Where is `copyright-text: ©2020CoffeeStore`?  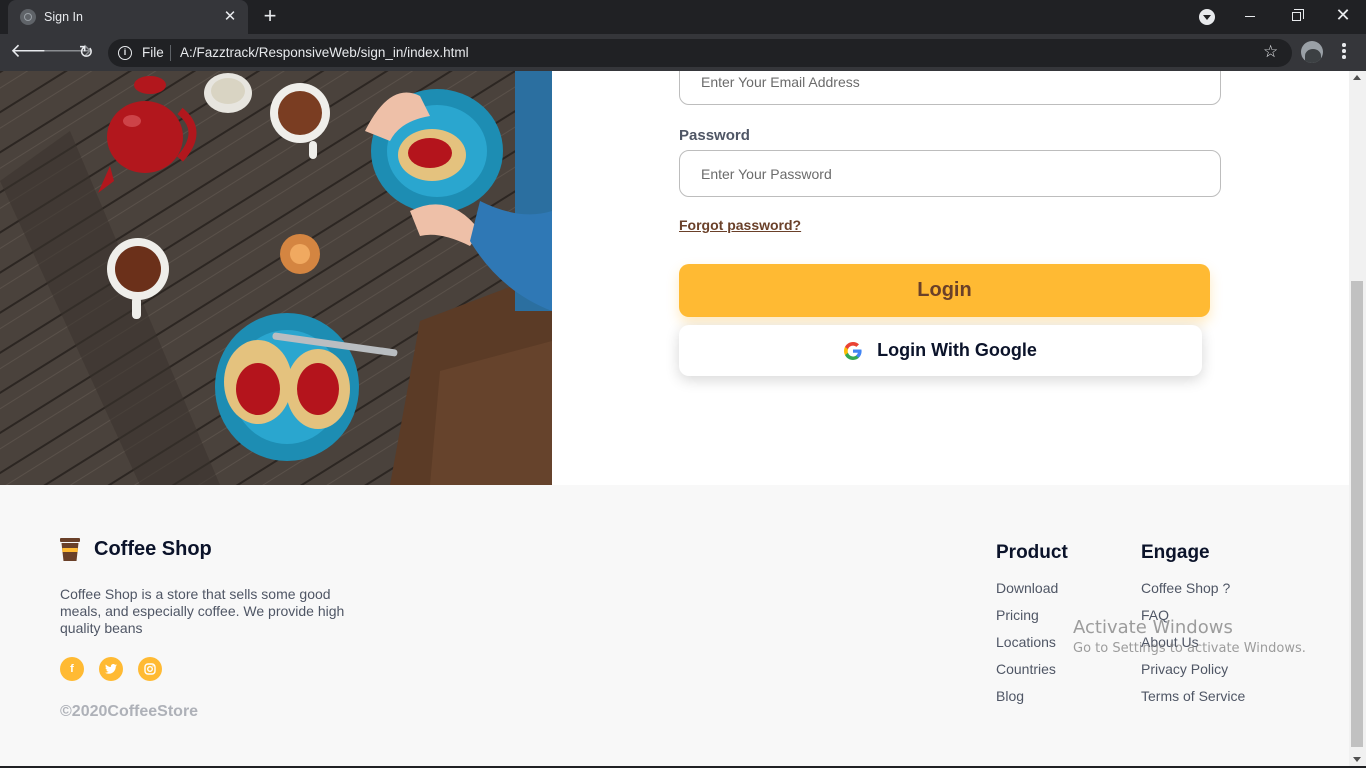 copyright-text: ©2020CoffeeStore is located at coordinates (129, 711).